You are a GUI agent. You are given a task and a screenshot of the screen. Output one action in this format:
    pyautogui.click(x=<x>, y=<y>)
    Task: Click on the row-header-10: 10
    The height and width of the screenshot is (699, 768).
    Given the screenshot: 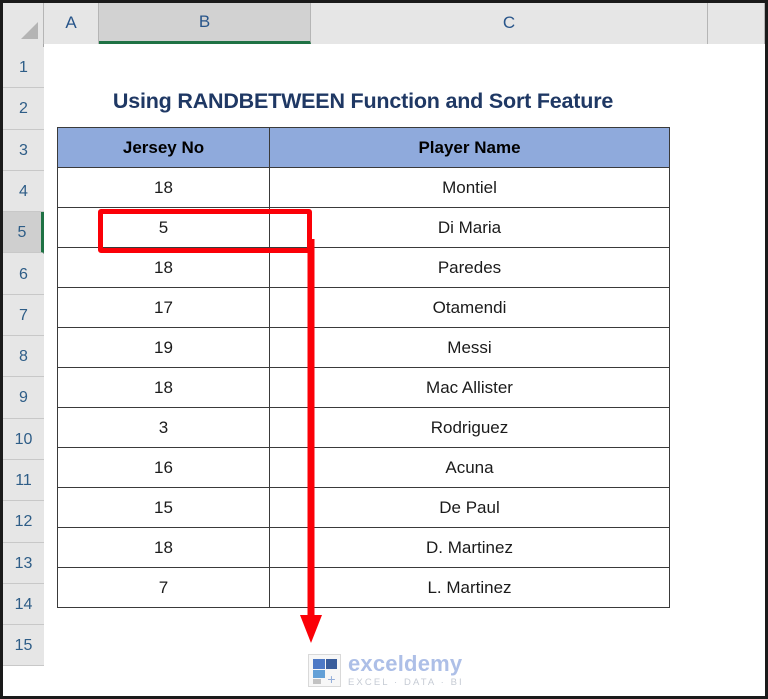 What is the action you would take?
    pyautogui.click(x=23, y=439)
    